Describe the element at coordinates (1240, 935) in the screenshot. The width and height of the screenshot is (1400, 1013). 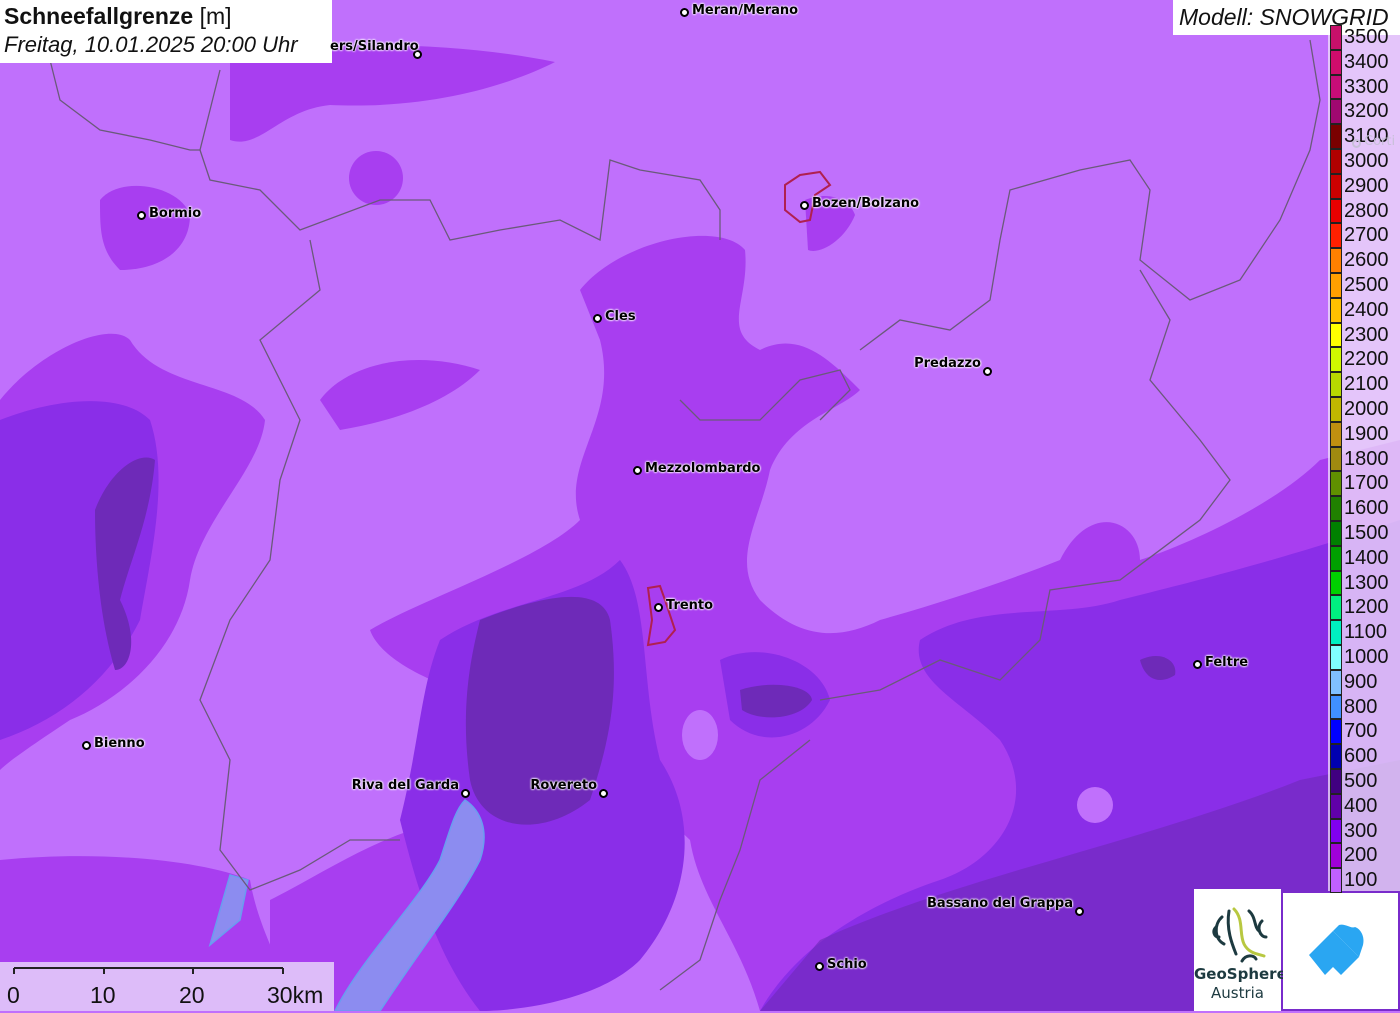
I see `geosphere-emblem-icon` at that location.